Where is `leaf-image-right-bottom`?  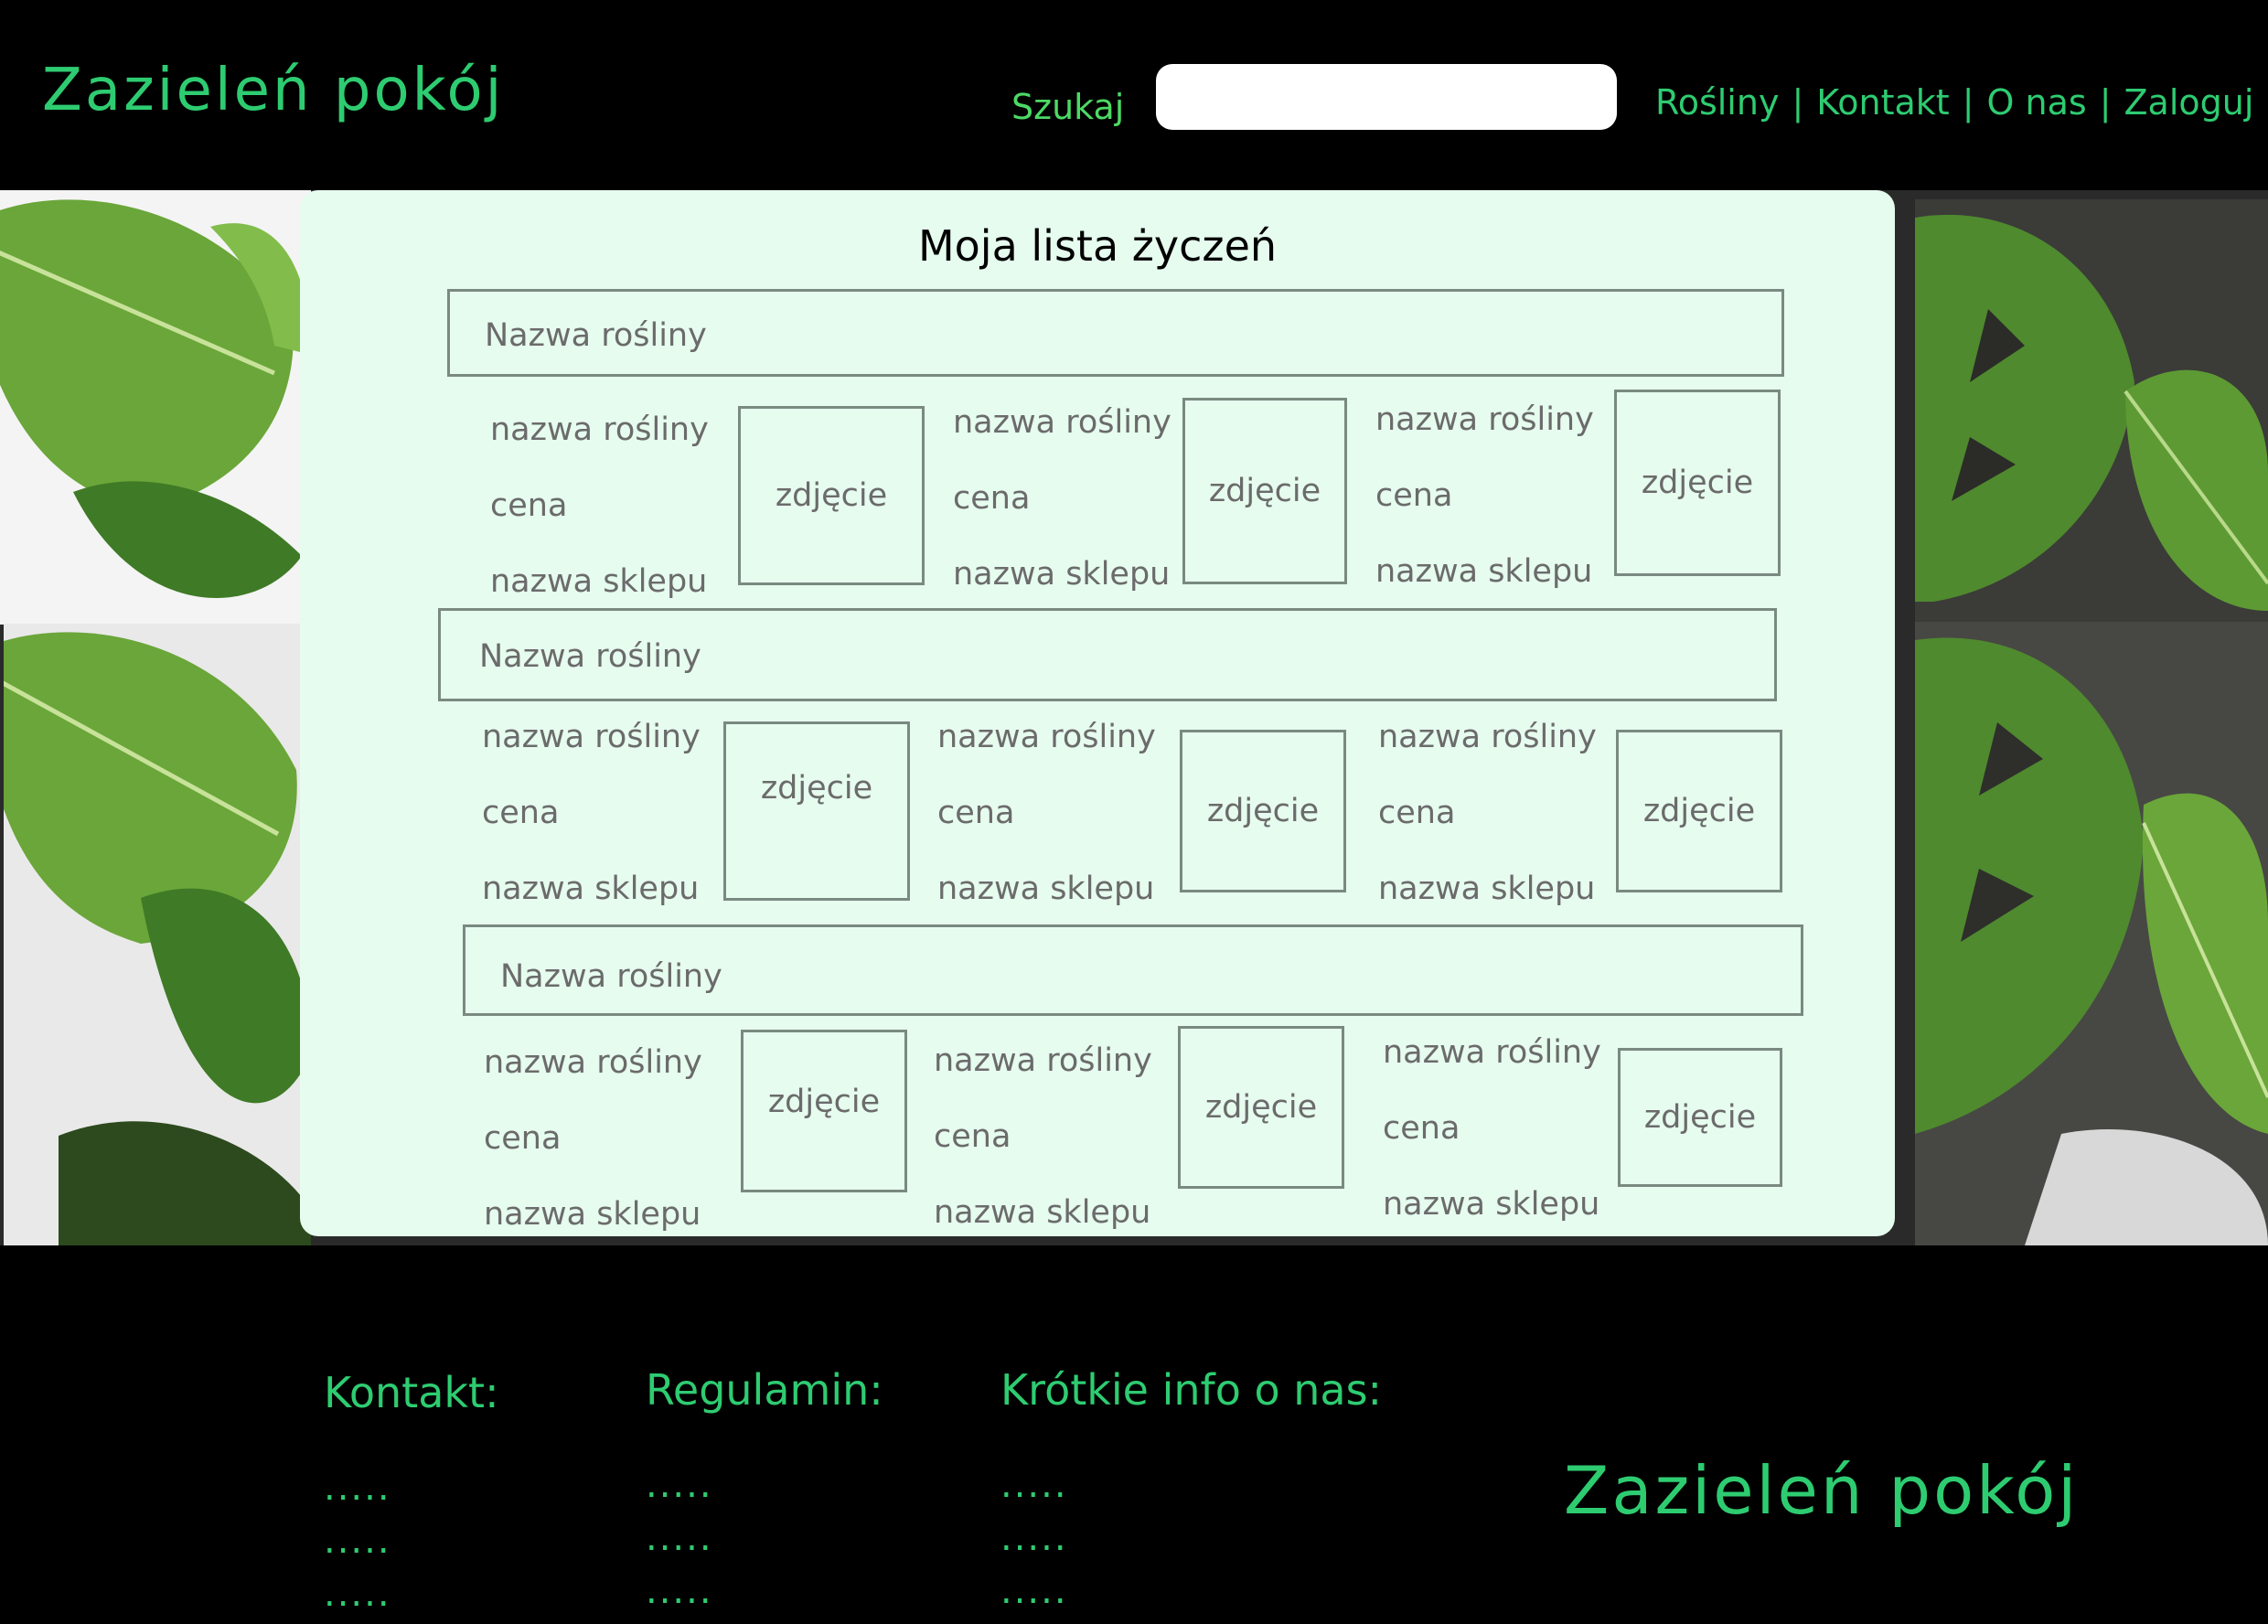
leaf-image-right-bottom is located at coordinates (2091, 933).